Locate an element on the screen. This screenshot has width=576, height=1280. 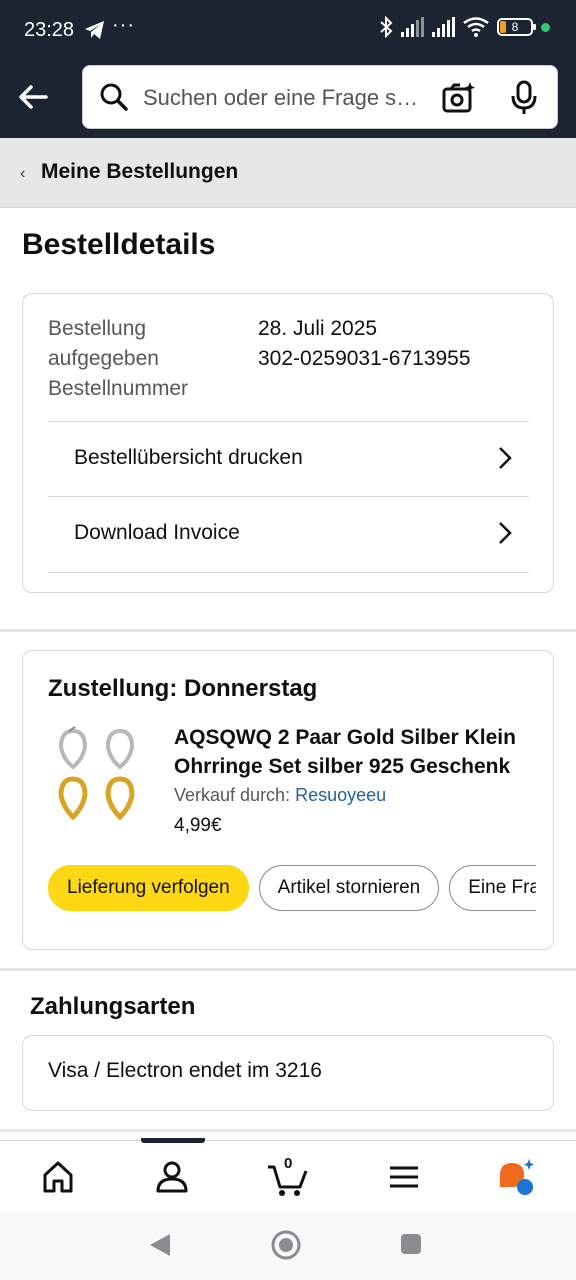
account-icon is located at coordinates (172, 1177).